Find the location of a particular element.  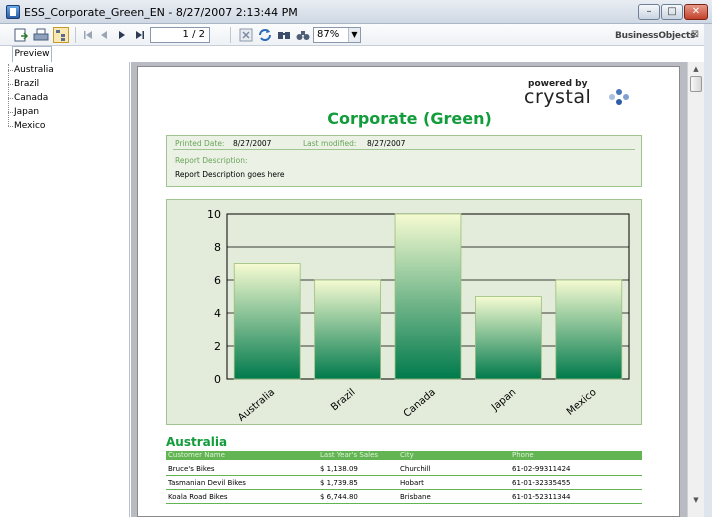

bar-canada is located at coordinates (428, 296).